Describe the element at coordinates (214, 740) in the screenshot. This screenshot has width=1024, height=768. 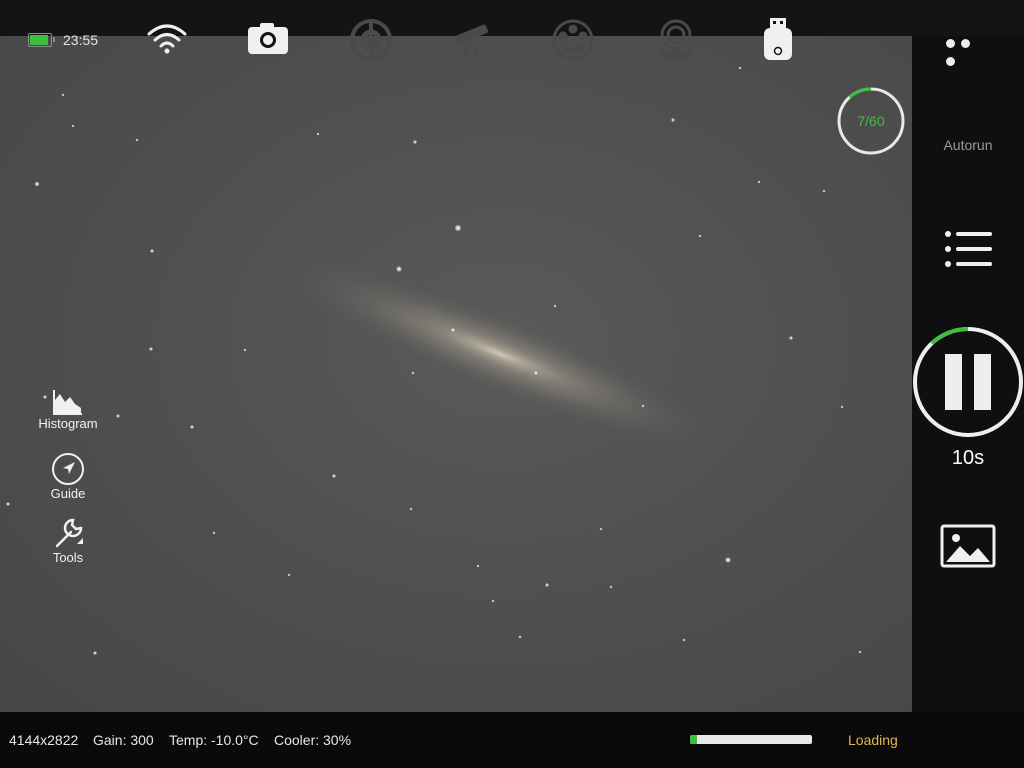
I see `temp-text: Temp: -10.0°C` at that location.